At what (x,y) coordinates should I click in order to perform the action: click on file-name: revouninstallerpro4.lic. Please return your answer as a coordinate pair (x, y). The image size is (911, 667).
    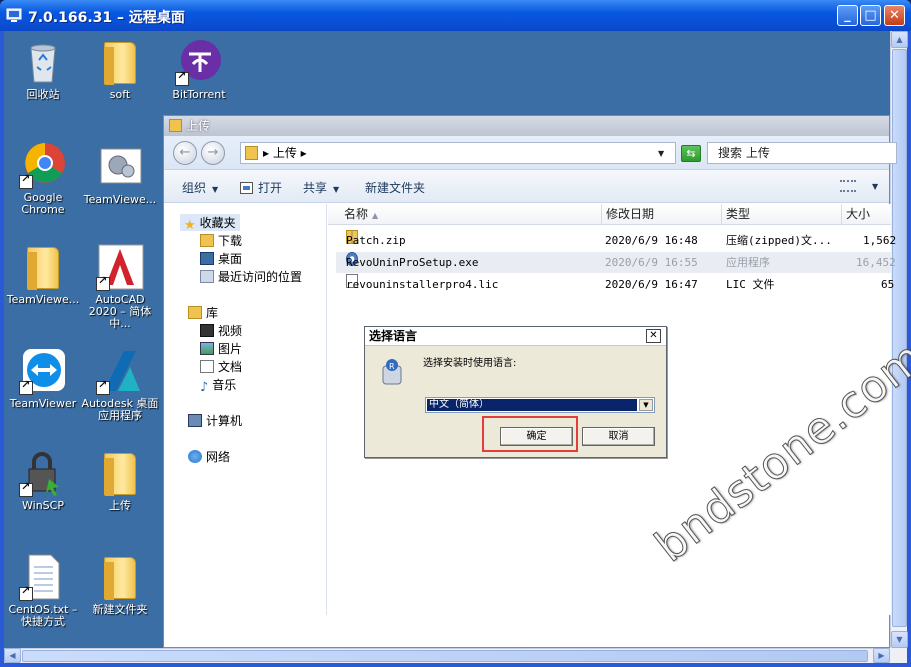
    Looking at the image, I should click on (422, 284).